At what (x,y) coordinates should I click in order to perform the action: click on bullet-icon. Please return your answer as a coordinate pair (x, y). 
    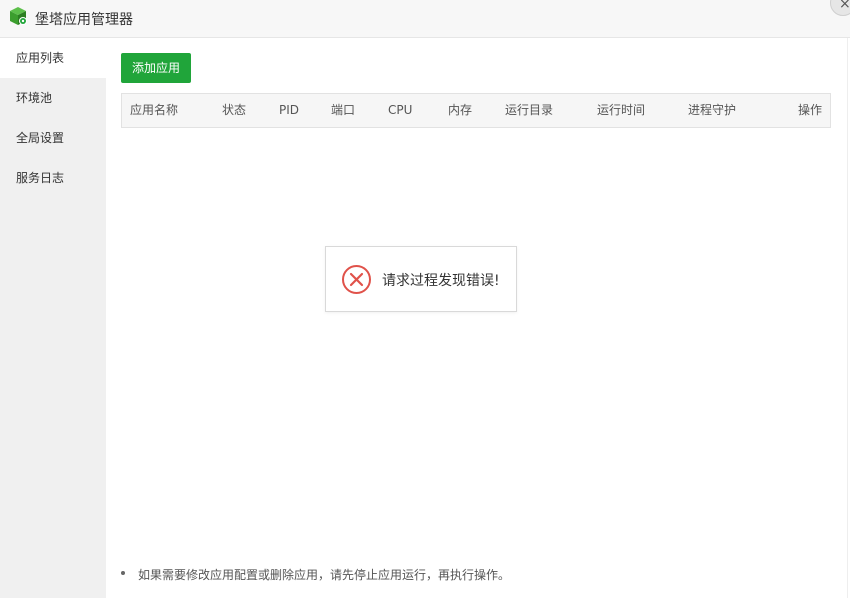
    Looking at the image, I should click on (123, 573).